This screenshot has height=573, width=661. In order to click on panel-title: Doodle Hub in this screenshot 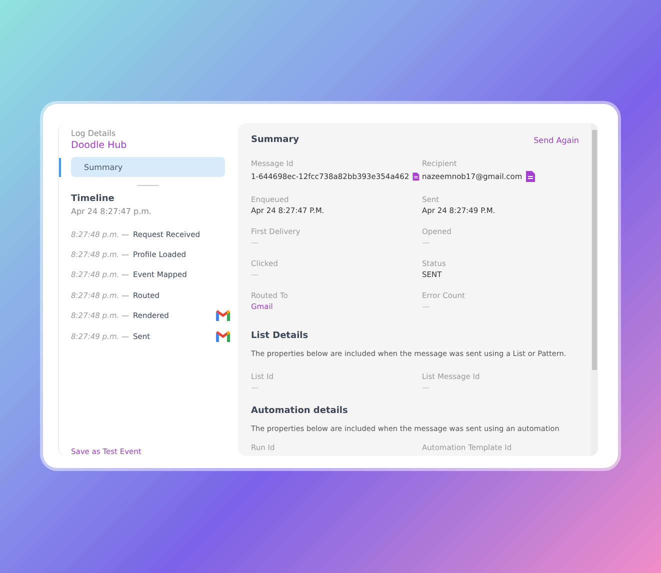, I will do `click(99, 145)`.